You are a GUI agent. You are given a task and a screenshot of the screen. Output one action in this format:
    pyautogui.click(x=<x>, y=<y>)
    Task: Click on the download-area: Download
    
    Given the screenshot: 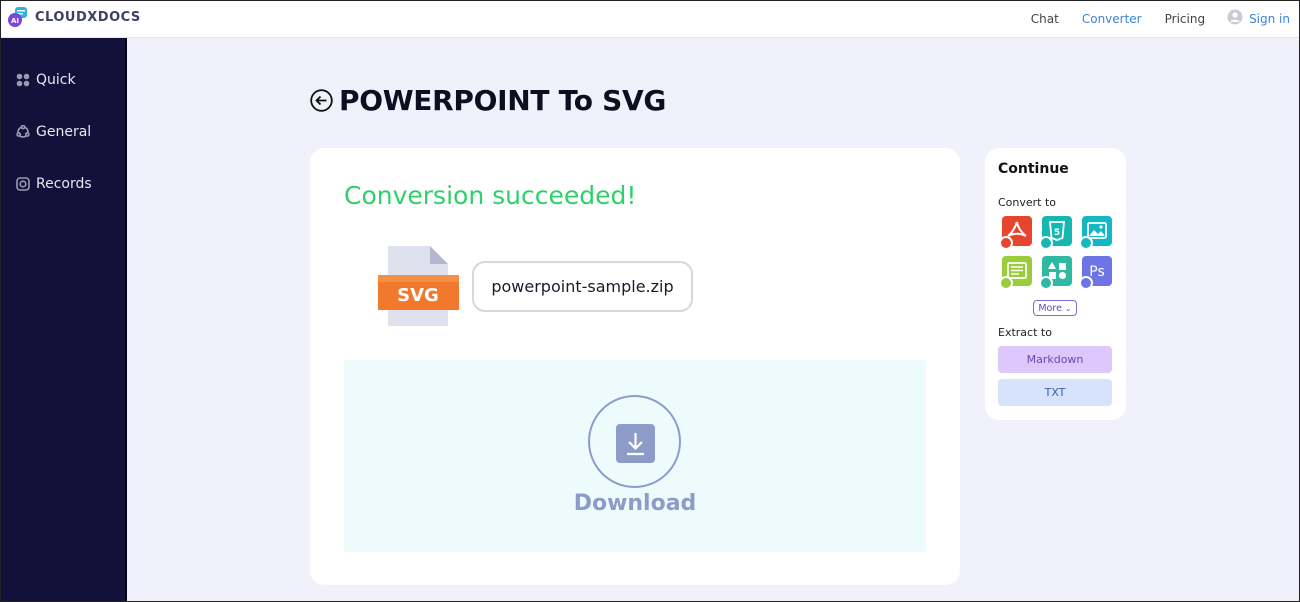 What is the action you would take?
    pyautogui.click(x=635, y=456)
    